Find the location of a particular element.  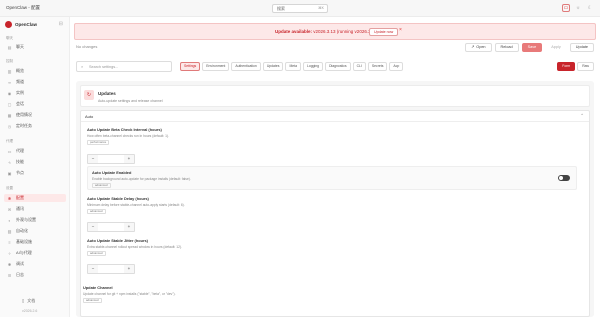

sun-icon: ☼ is located at coordinates (578, 8).